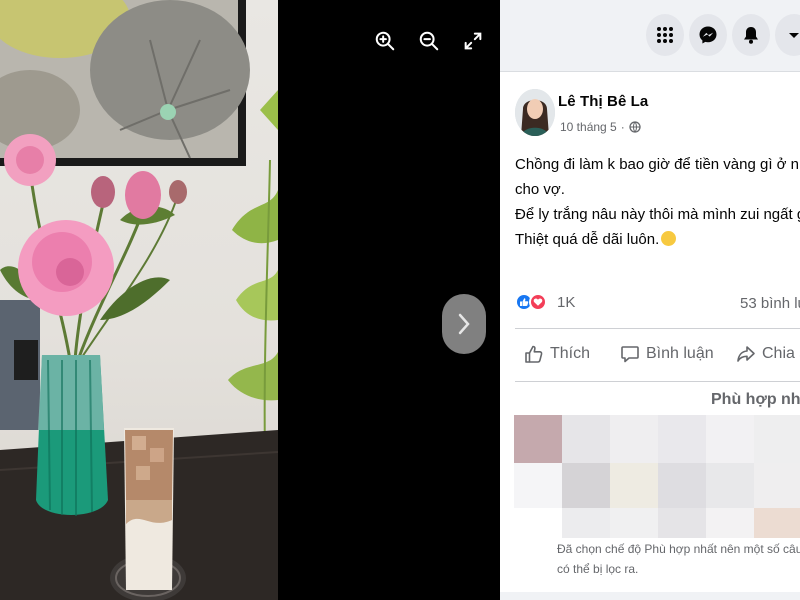 The image size is (800, 600). I want to click on share-button-label: Chia sẻ, so click(781, 353).